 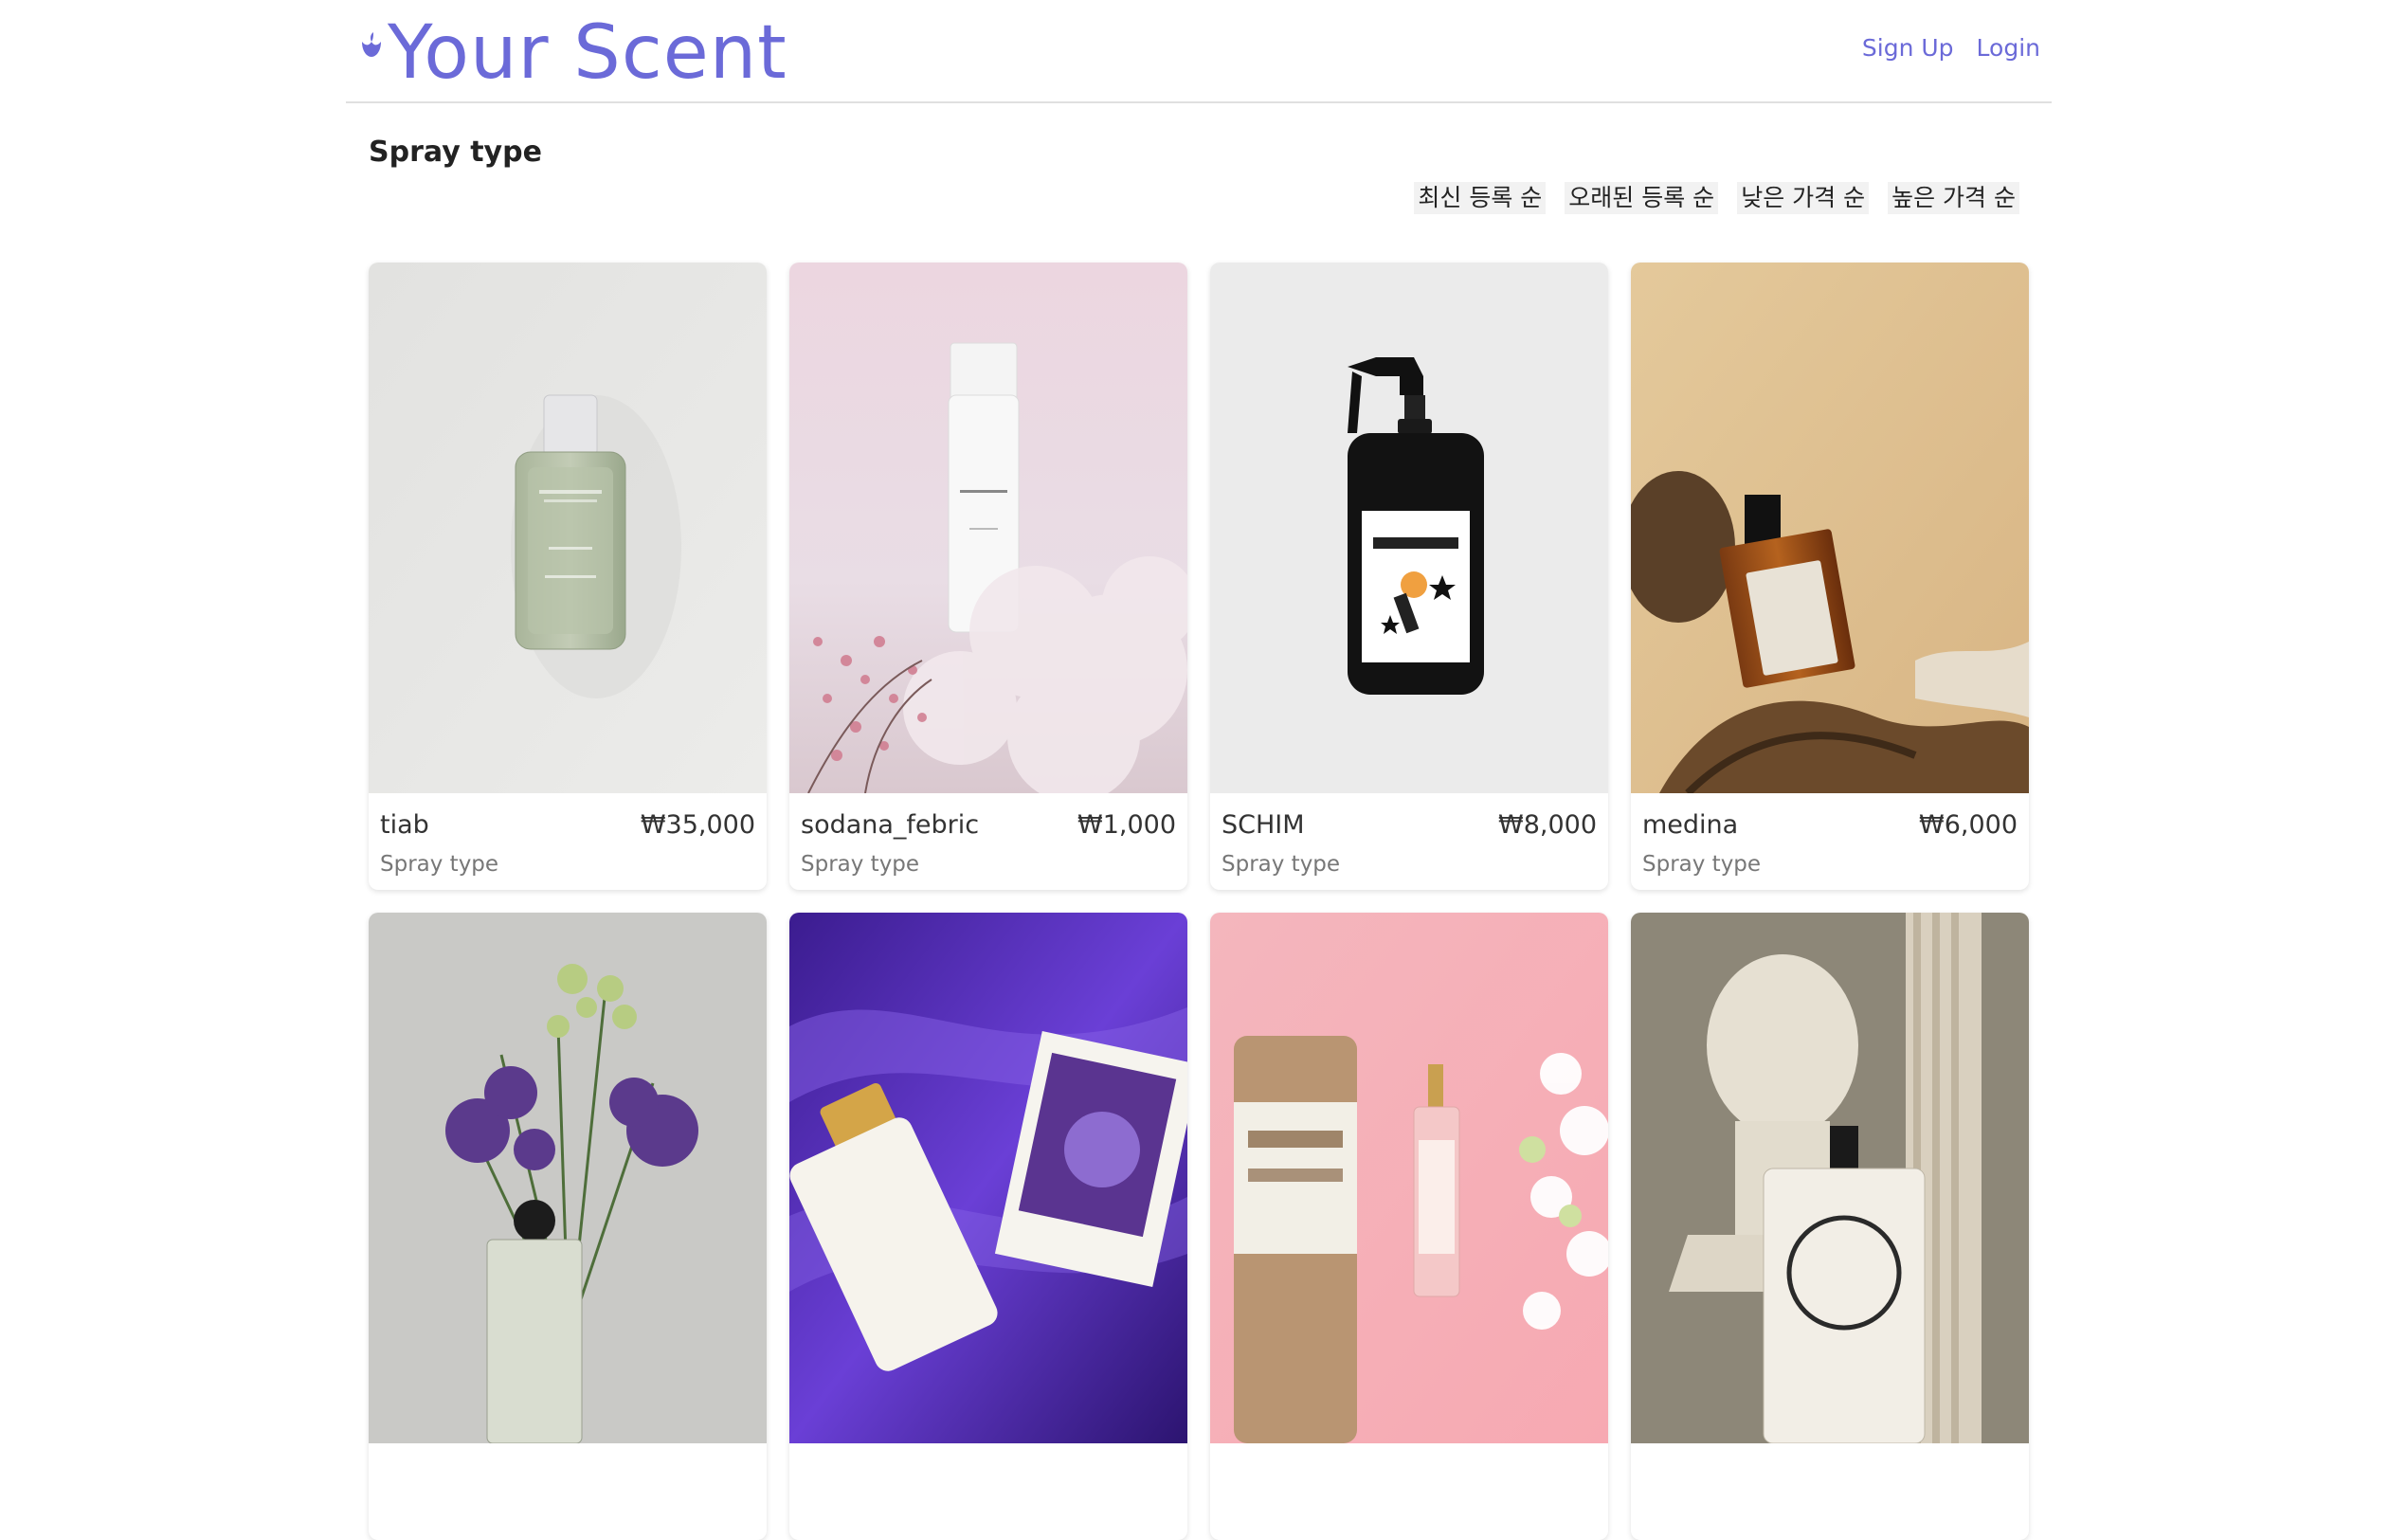 What do you see at coordinates (1127, 825) in the screenshot?
I see `product-price: ₩1,000` at bounding box center [1127, 825].